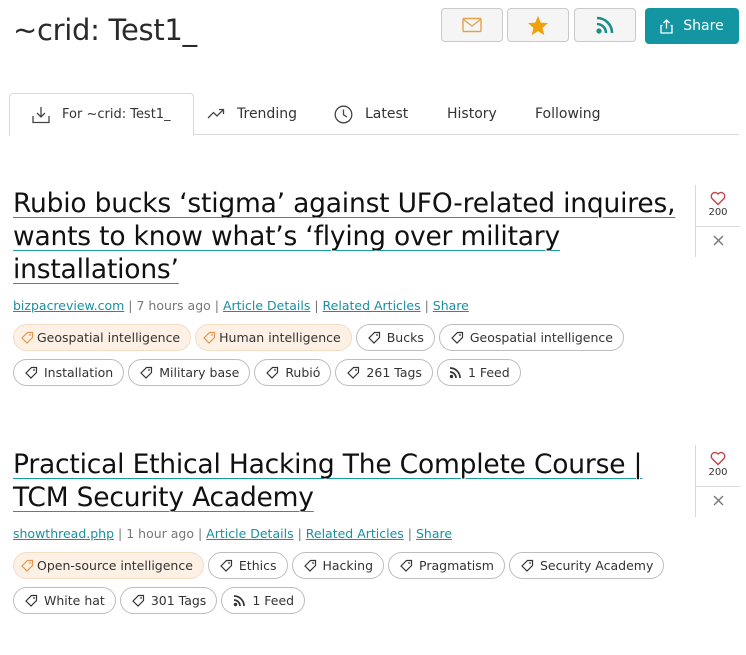 The height and width of the screenshot is (655, 746). I want to click on trending-up-icon, so click(216, 113).